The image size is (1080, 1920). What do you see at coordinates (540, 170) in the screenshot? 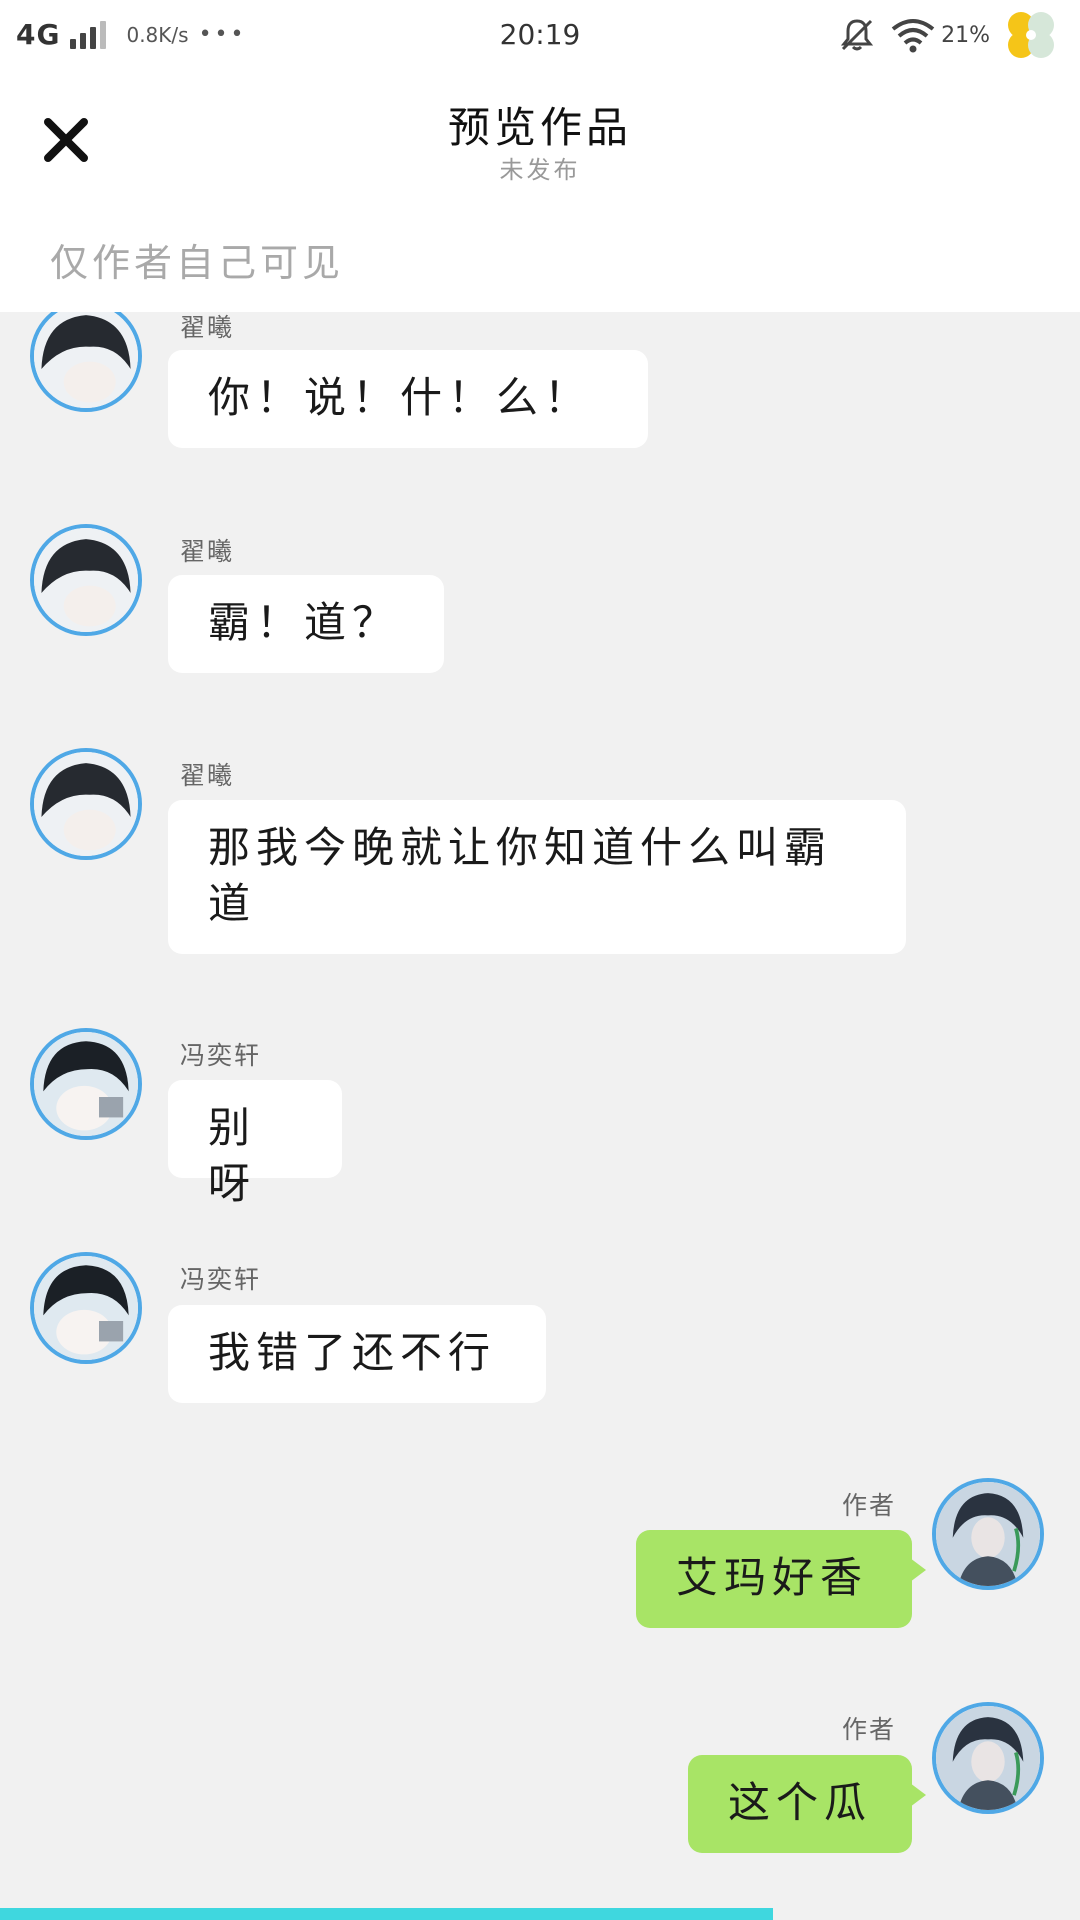
I see `publish-status: 未发布` at bounding box center [540, 170].